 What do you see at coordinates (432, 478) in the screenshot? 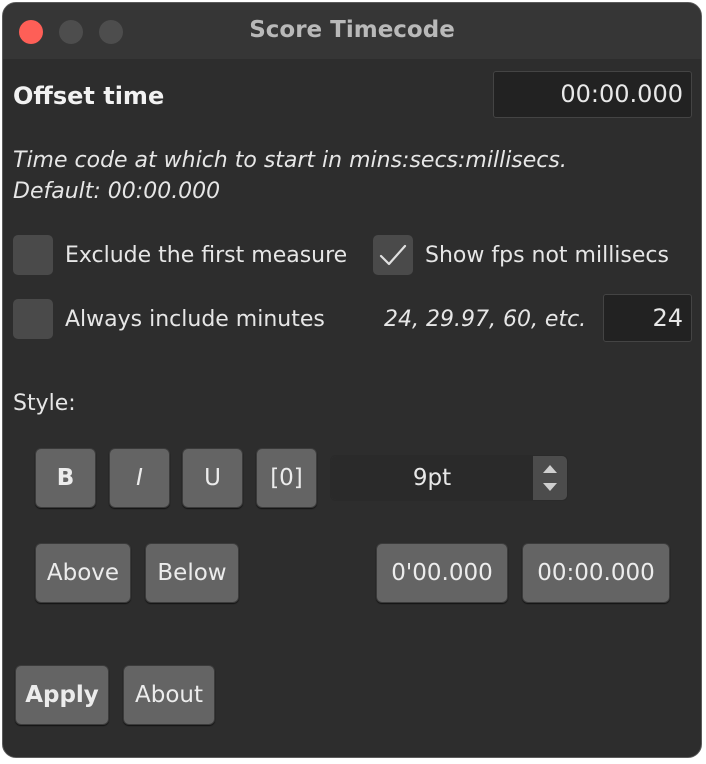
I see `font-size-value: 9pt` at bounding box center [432, 478].